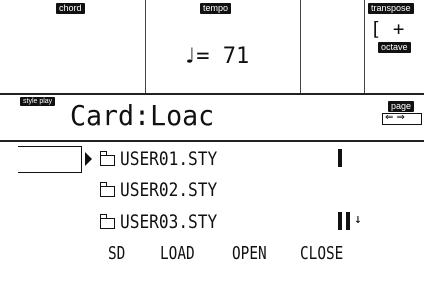 The image size is (424, 290). What do you see at coordinates (401, 106) in the screenshot?
I see `page-tag: page` at bounding box center [401, 106].